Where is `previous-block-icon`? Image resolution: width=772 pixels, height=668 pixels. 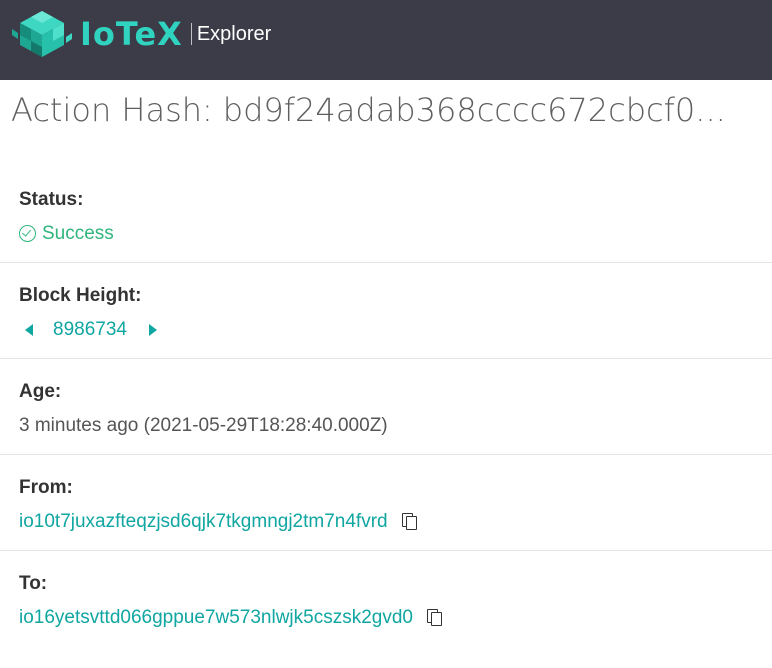 previous-block-icon is located at coordinates (29, 330).